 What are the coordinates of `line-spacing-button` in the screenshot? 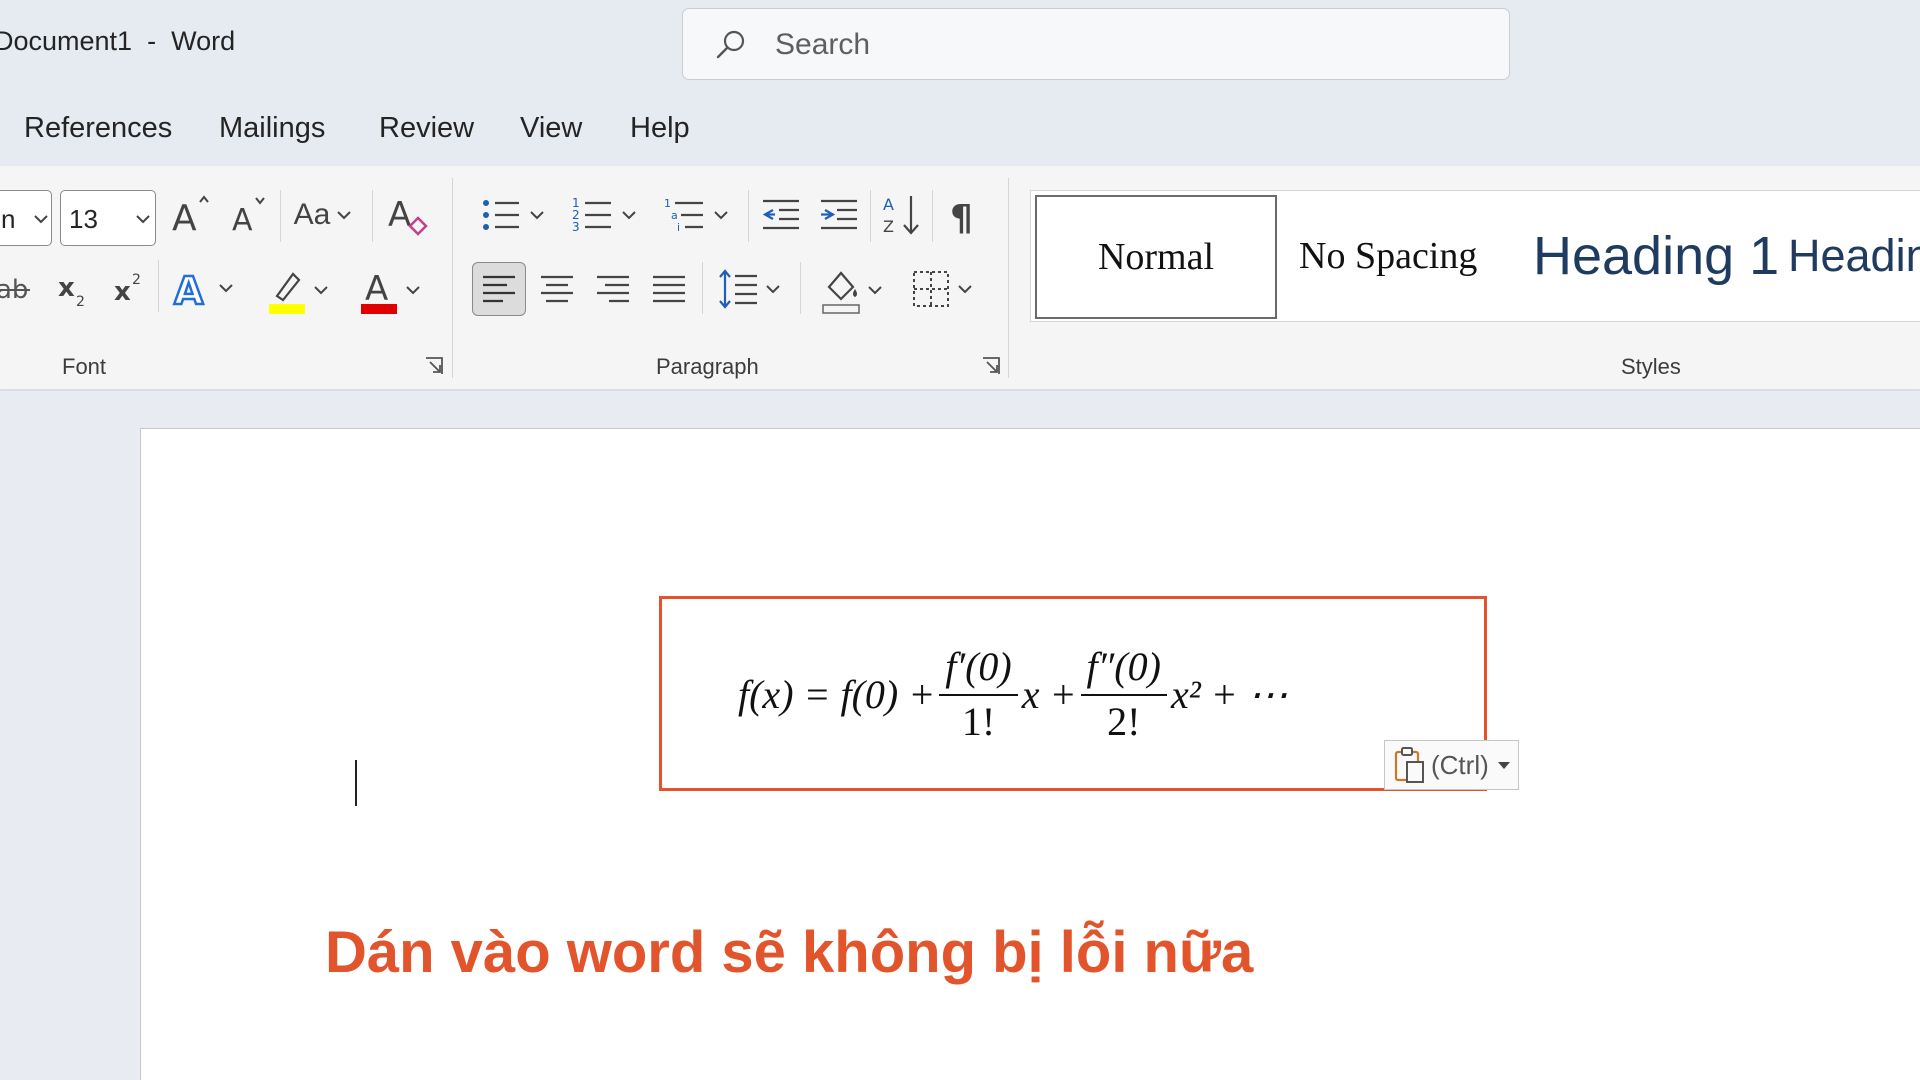 It's located at (749, 289).